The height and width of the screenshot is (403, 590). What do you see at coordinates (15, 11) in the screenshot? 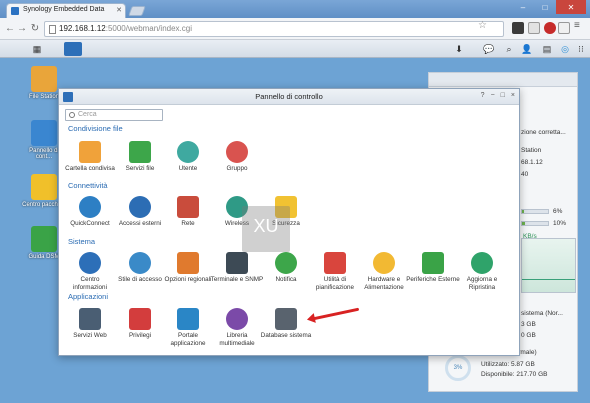
I see `synology-favicon-icon` at bounding box center [15, 11].